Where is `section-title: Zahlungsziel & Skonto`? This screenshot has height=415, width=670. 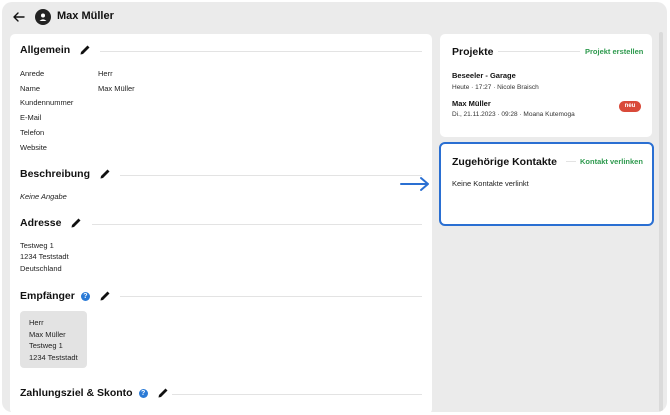 section-title: Zahlungsziel & Skonto is located at coordinates (76, 393).